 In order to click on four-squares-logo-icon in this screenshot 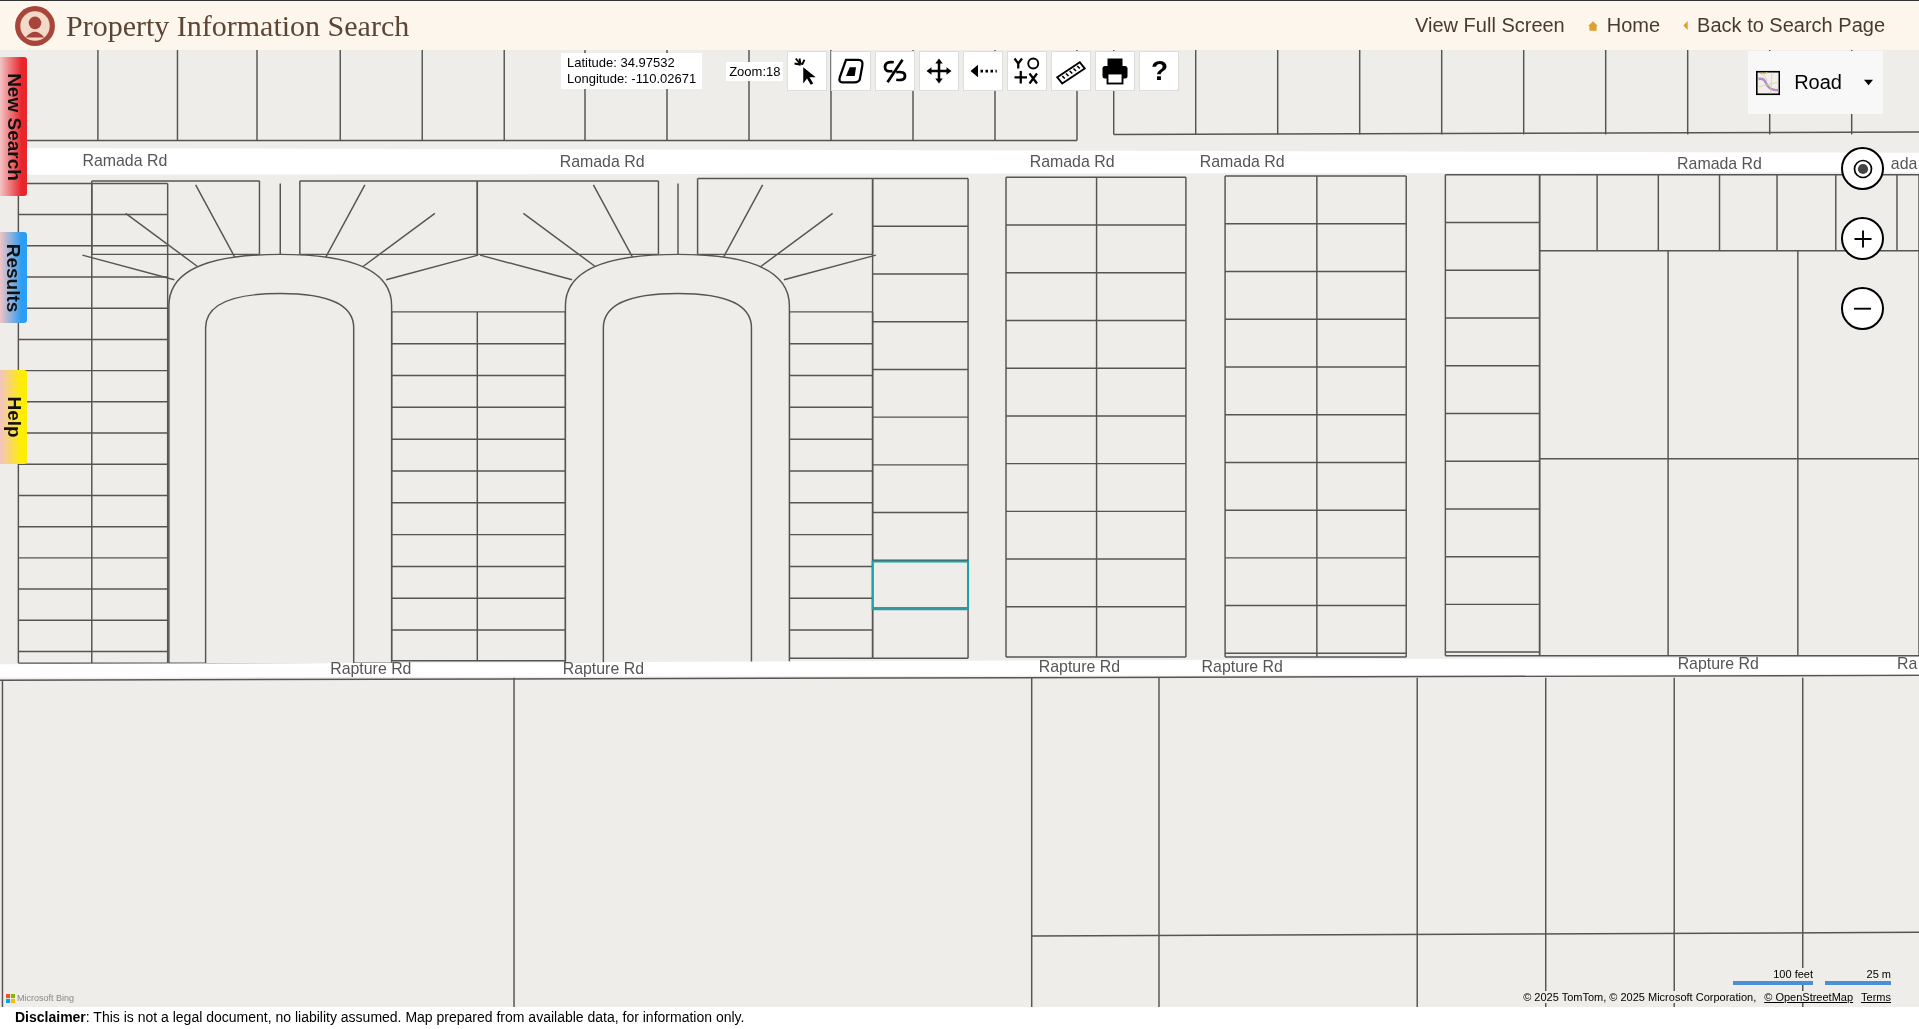, I will do `click(10, 998)`.